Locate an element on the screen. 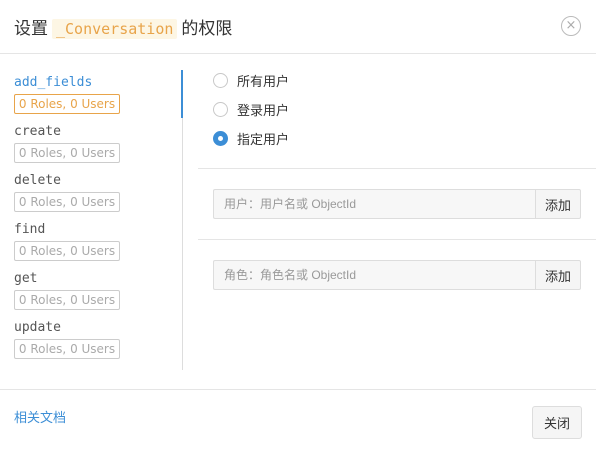 This screenshot has width=596, height=454. active-indicator is located at coordinates (182, 94).